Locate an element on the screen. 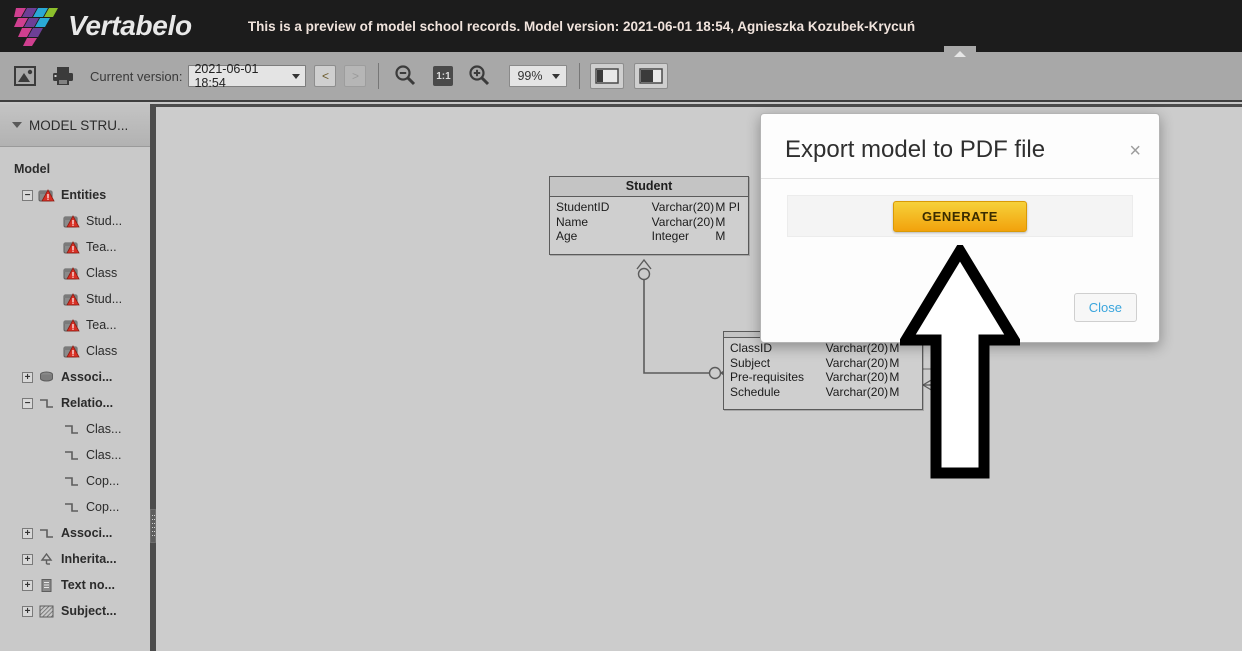  entity-attribute-row: Age Integer M is located at coordinates (649, 236).